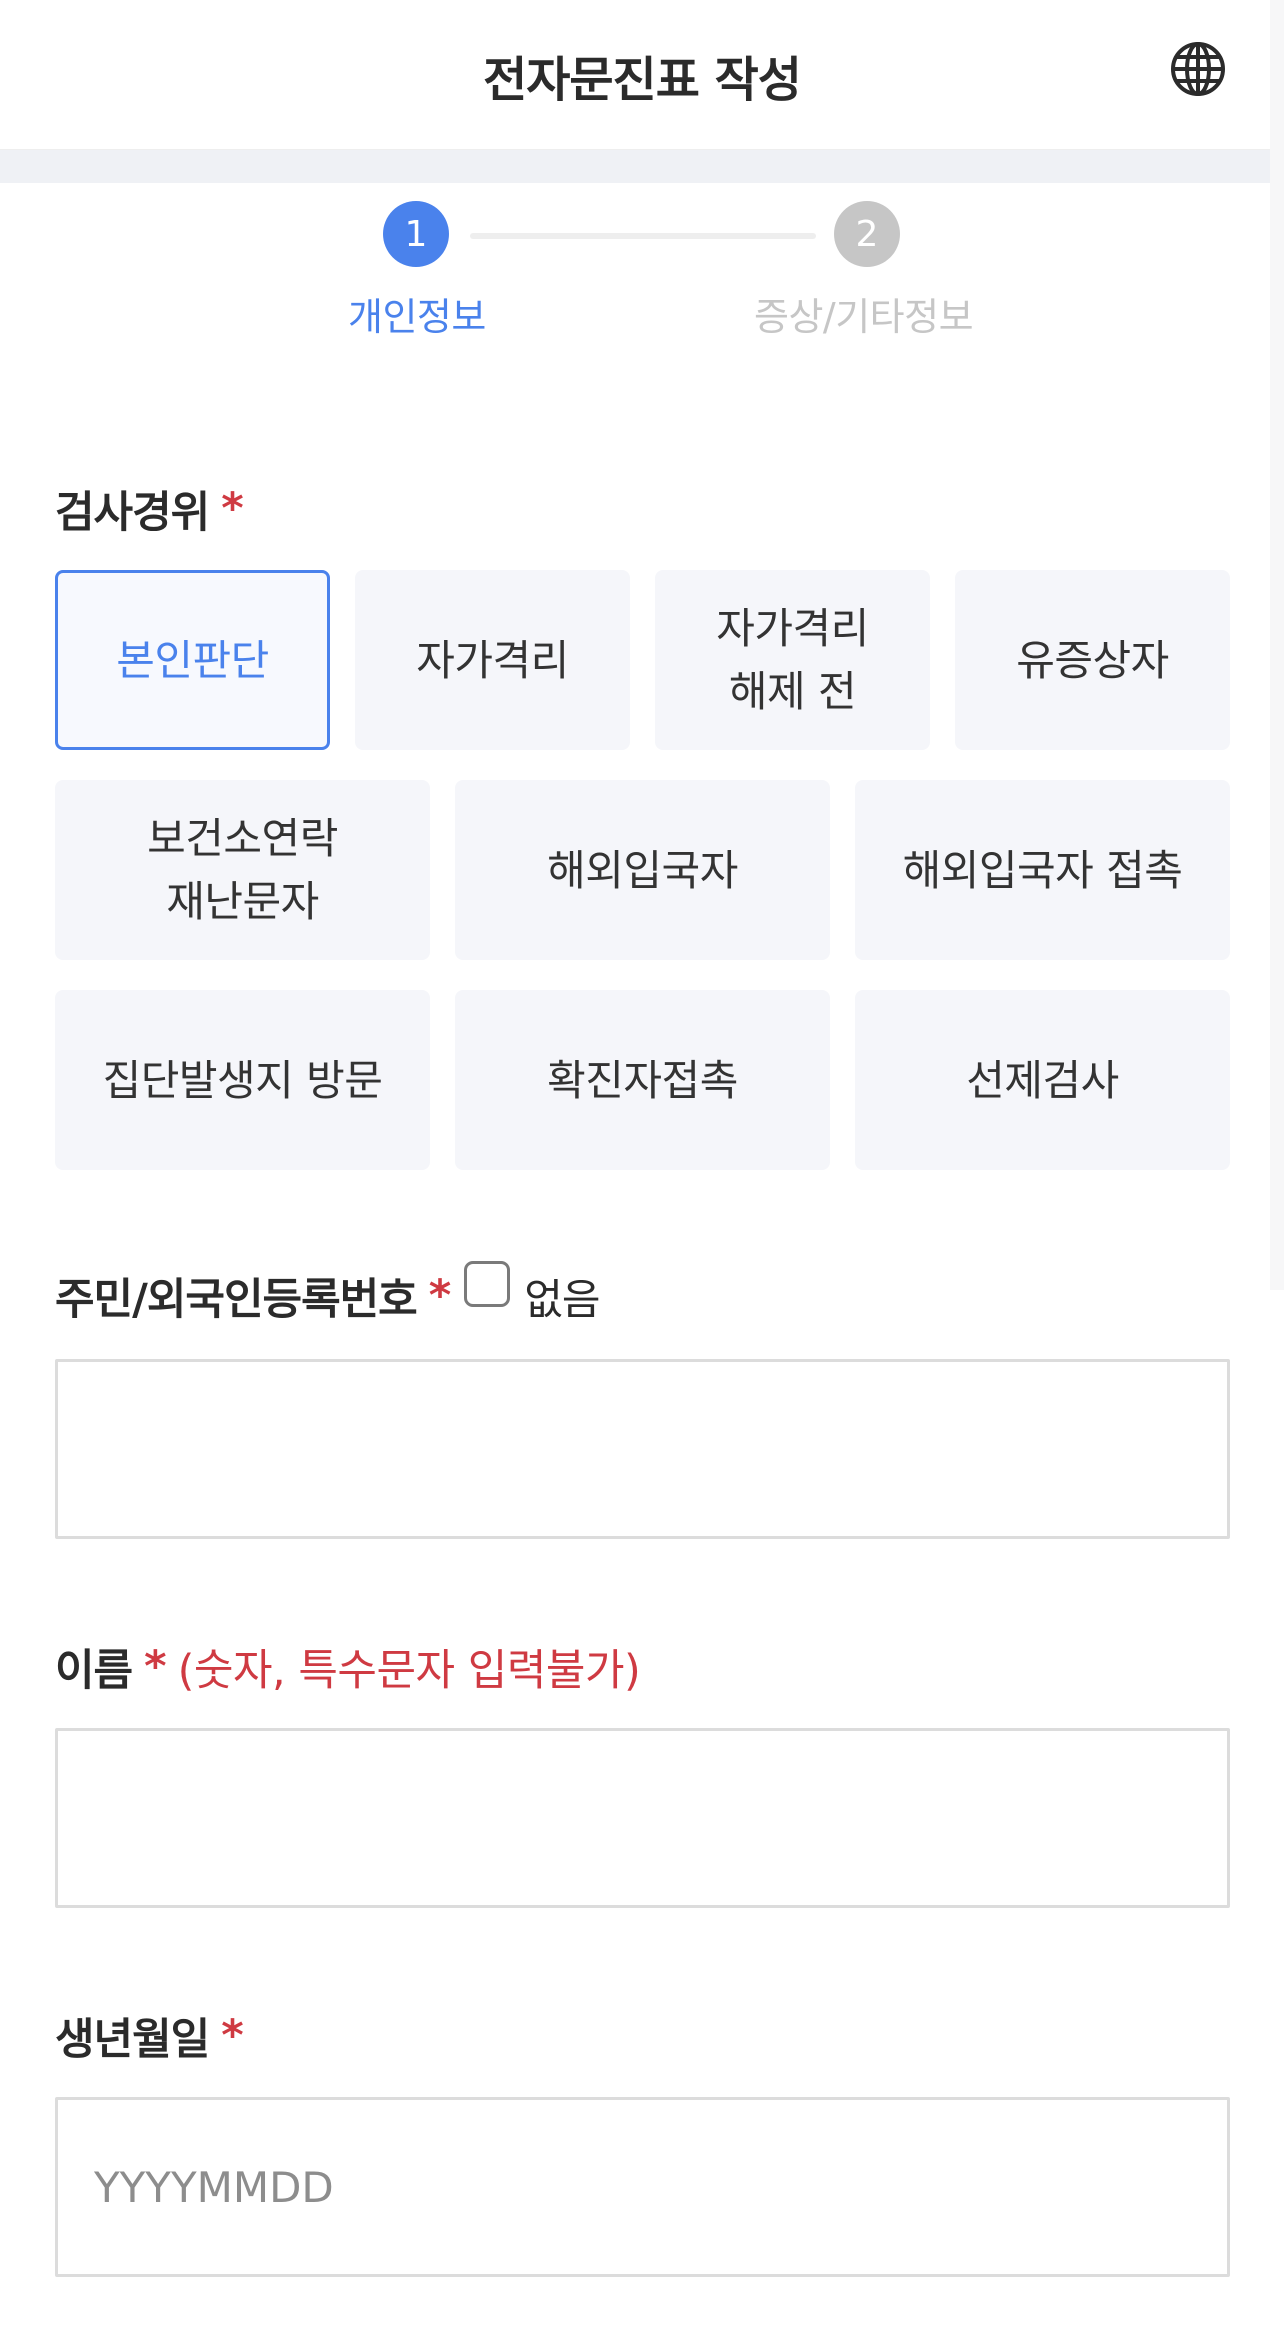 The height and width of the screenshot is (2340, 1284). I want to click on globe-icon, so click(1198, 69).